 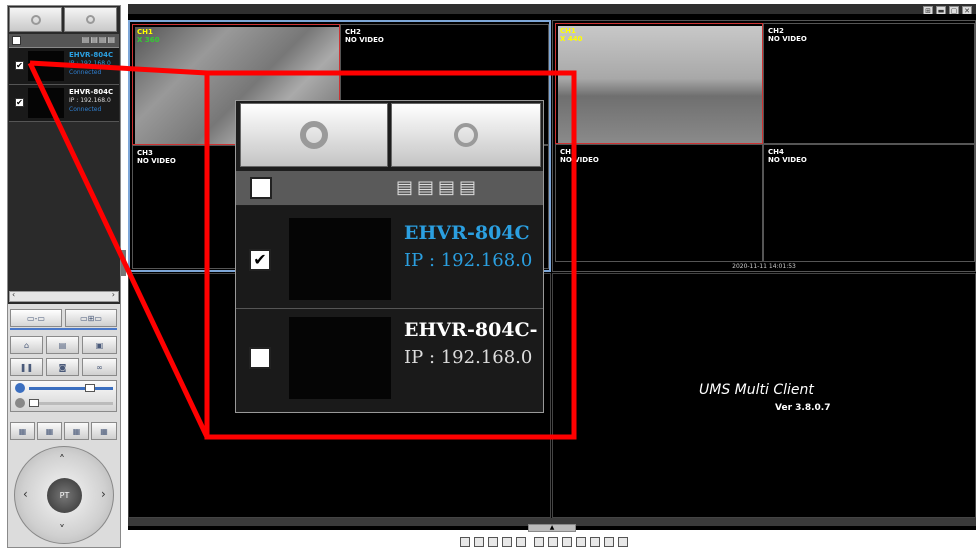 I want to click on pointer-line-bottom, so click(x=118, y=250).